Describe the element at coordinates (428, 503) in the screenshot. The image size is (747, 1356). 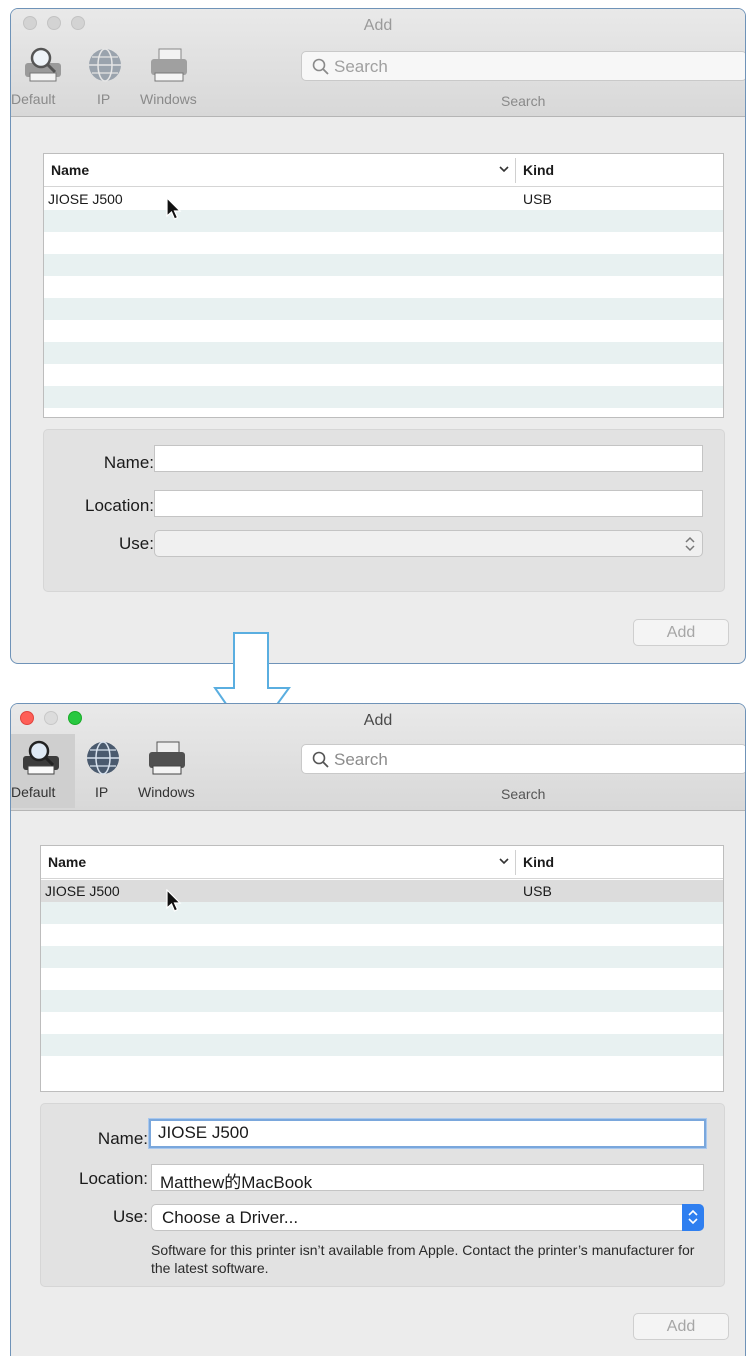
I see `location-field` at that location.